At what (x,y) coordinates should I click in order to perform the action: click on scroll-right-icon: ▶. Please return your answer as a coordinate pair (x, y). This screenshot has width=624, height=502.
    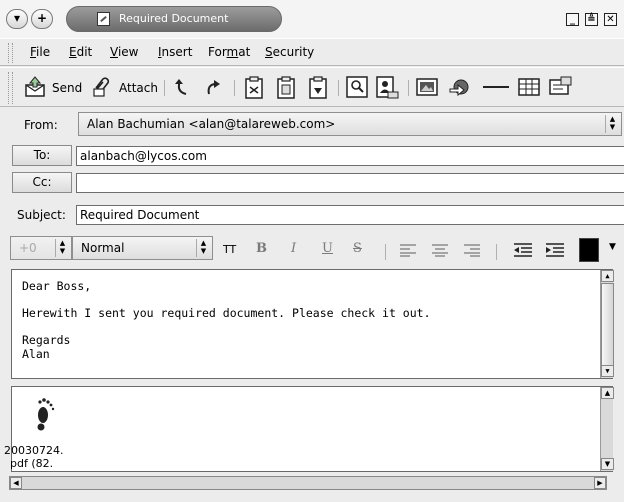
    Looking at the image, I should click on (600, 483).